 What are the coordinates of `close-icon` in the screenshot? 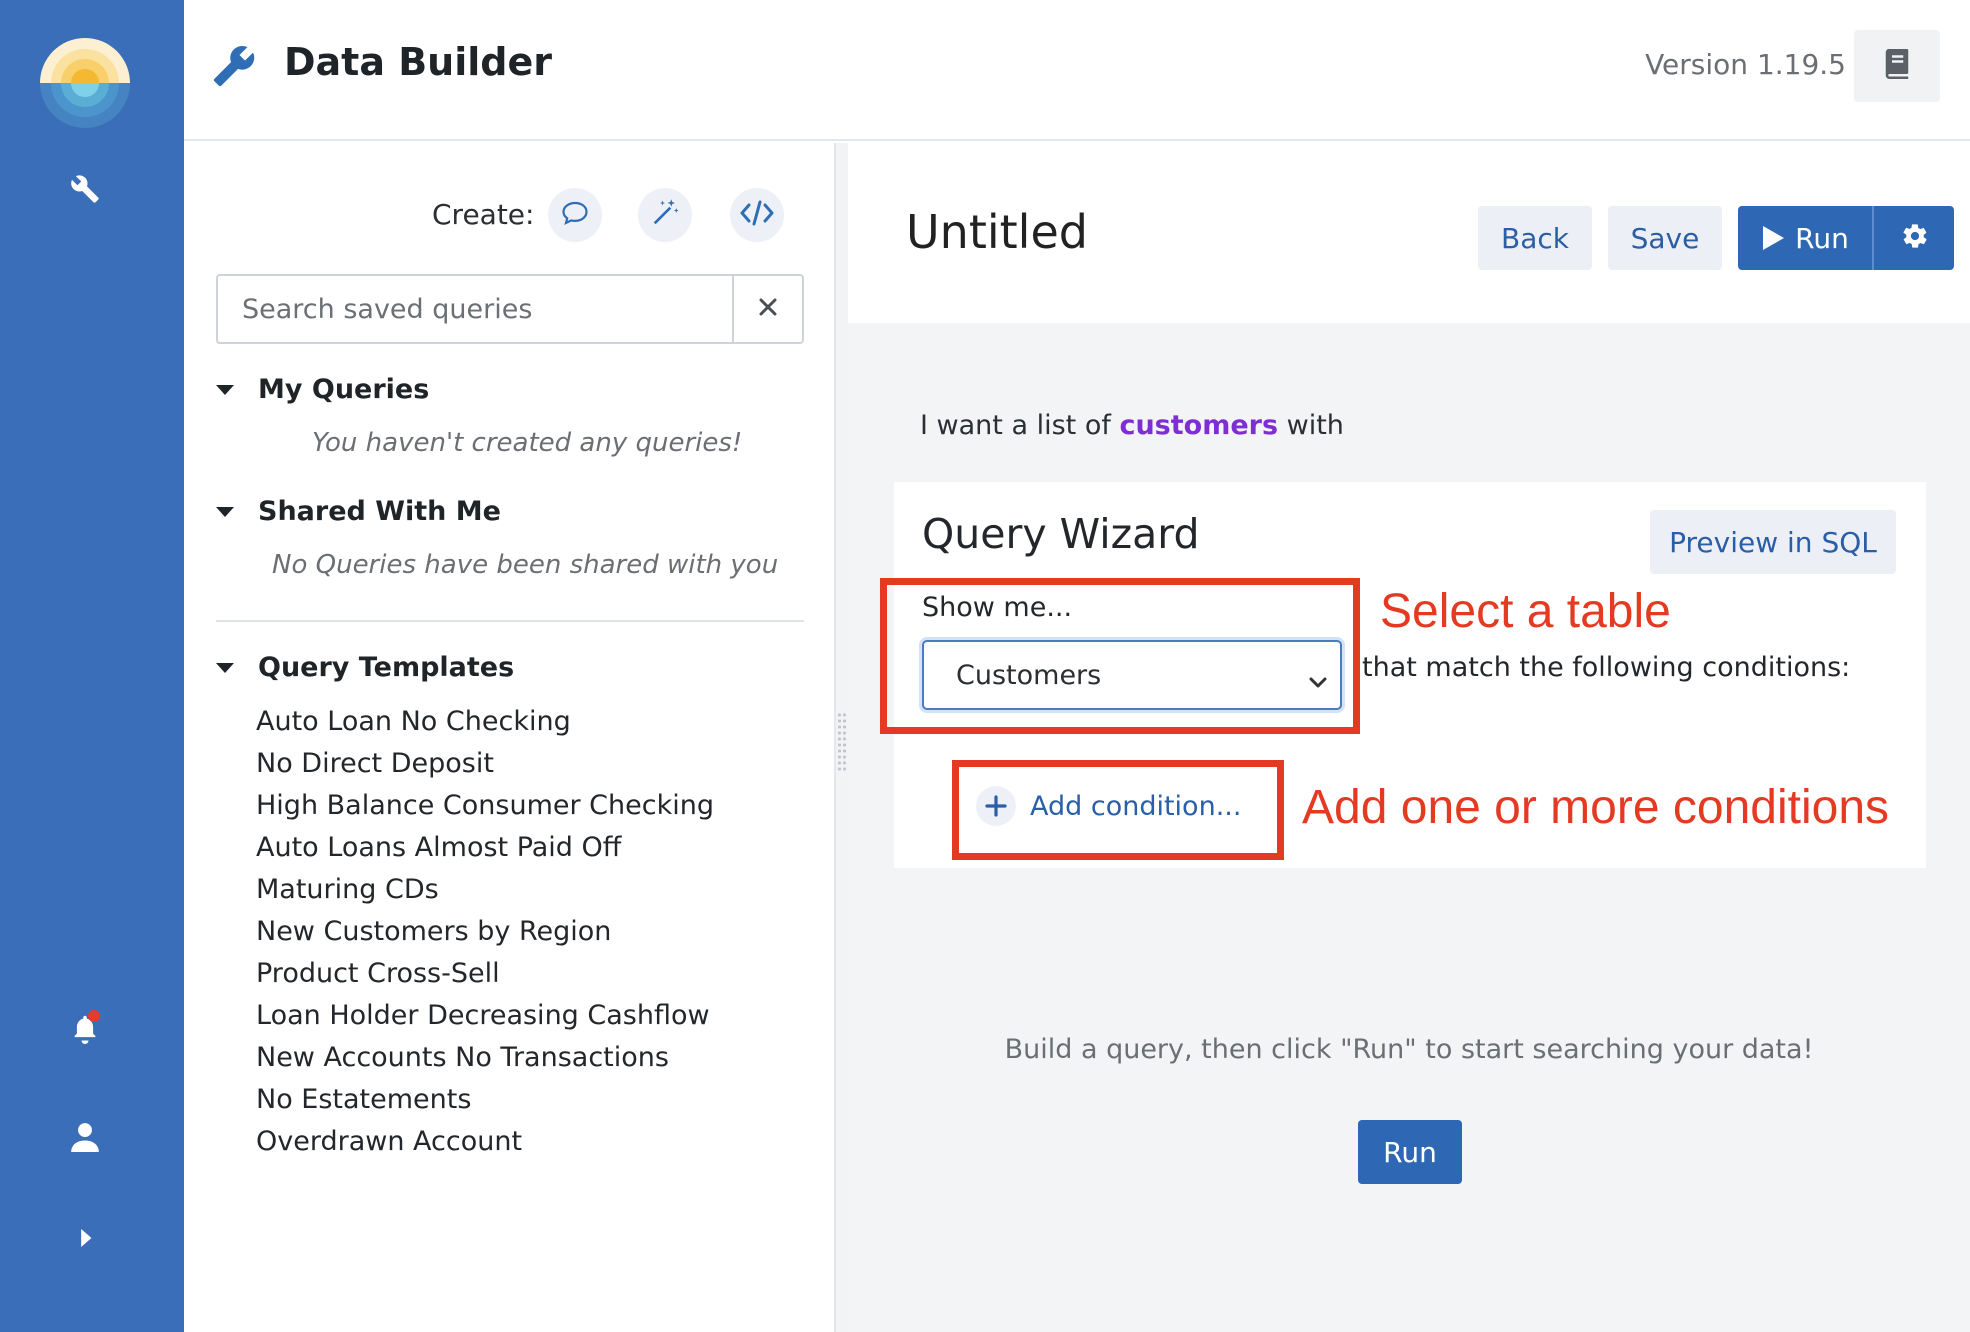 It's located at (768, 309).